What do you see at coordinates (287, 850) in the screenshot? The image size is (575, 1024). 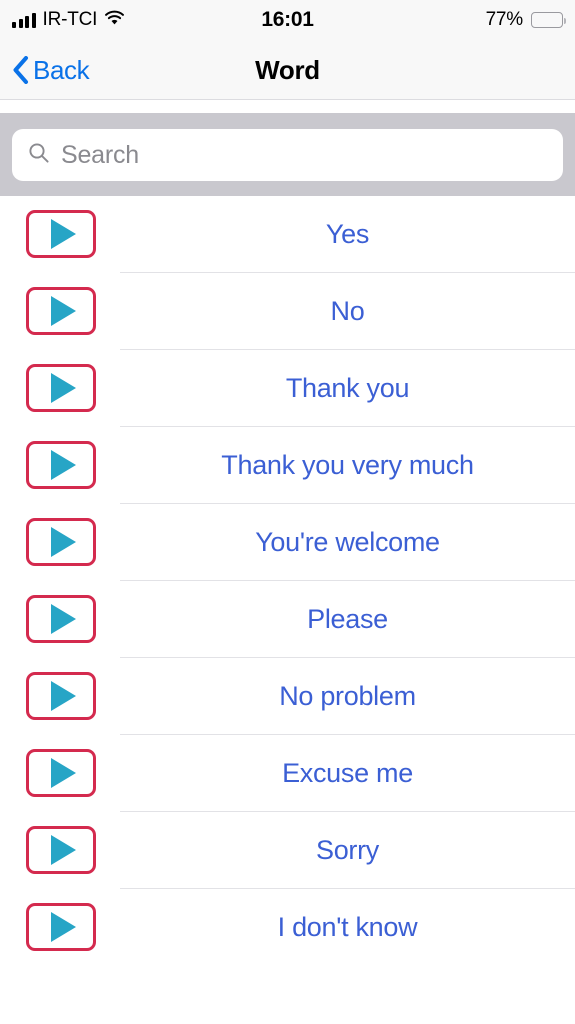 I see `list-item: Sorry` at bounding box center [287, 850].